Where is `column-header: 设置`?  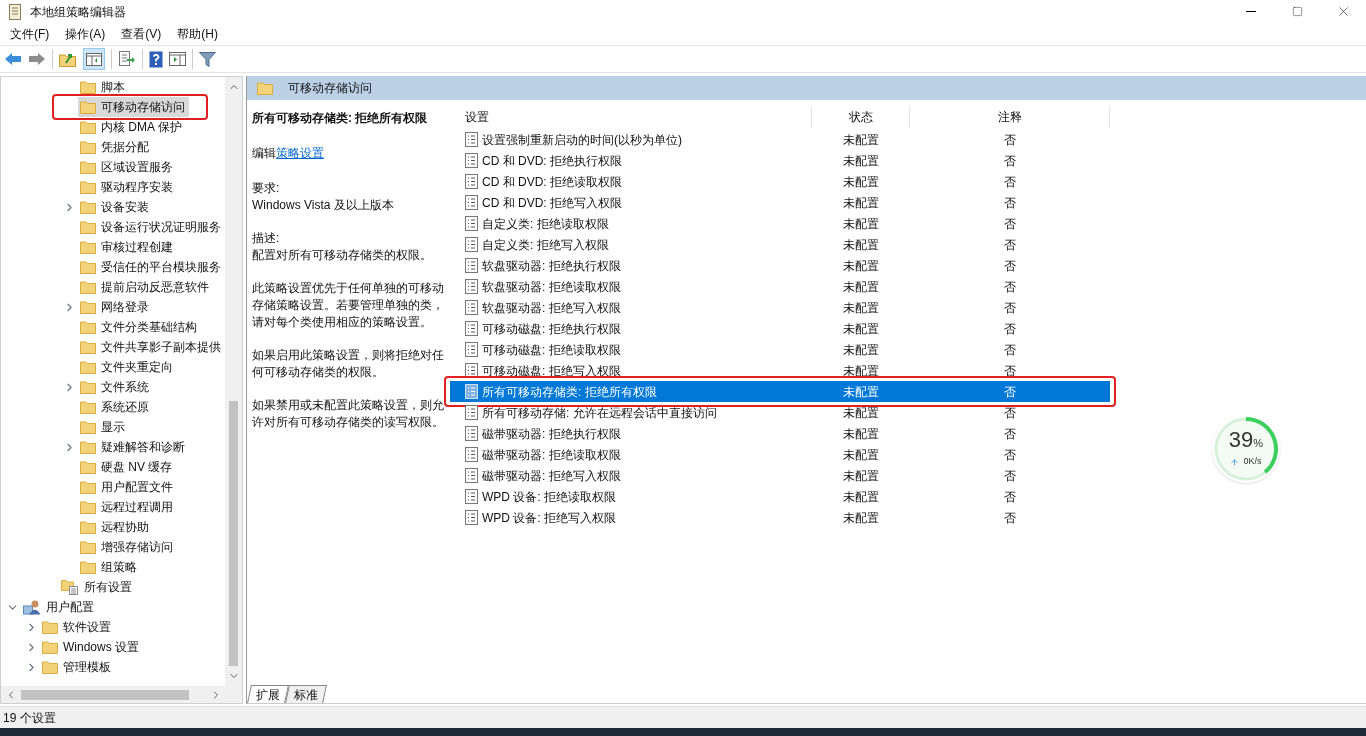
column-header: 设置 is located at coordinates (631, 117).